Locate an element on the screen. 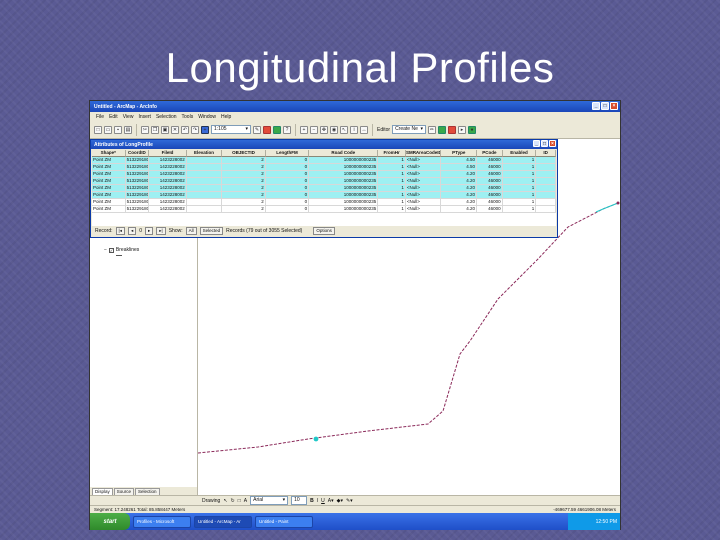  column-header: Shape* is located at coordinates (109, 153).